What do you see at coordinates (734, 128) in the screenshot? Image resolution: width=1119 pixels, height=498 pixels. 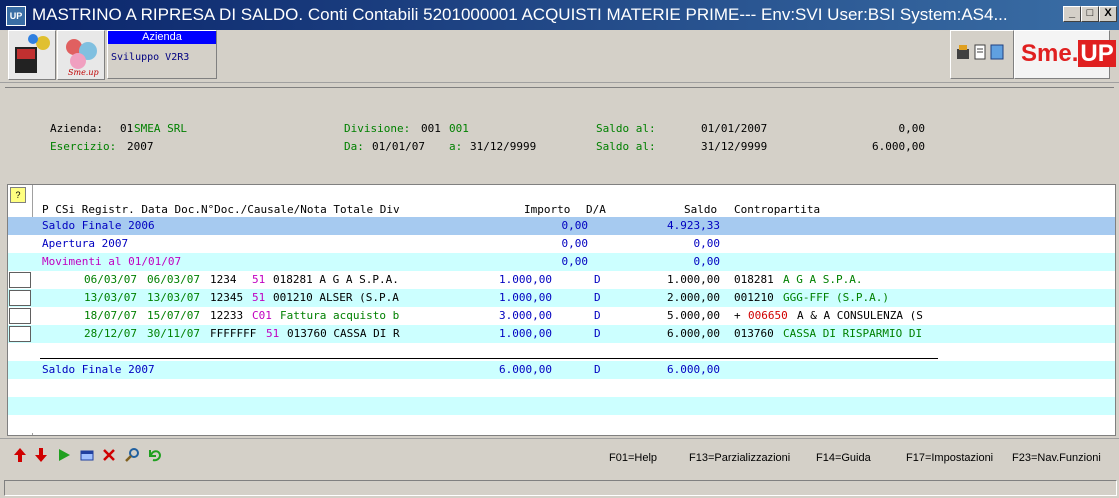 I see `saldo-start-date: 01/01/2007` at bounding box center [734, 128].